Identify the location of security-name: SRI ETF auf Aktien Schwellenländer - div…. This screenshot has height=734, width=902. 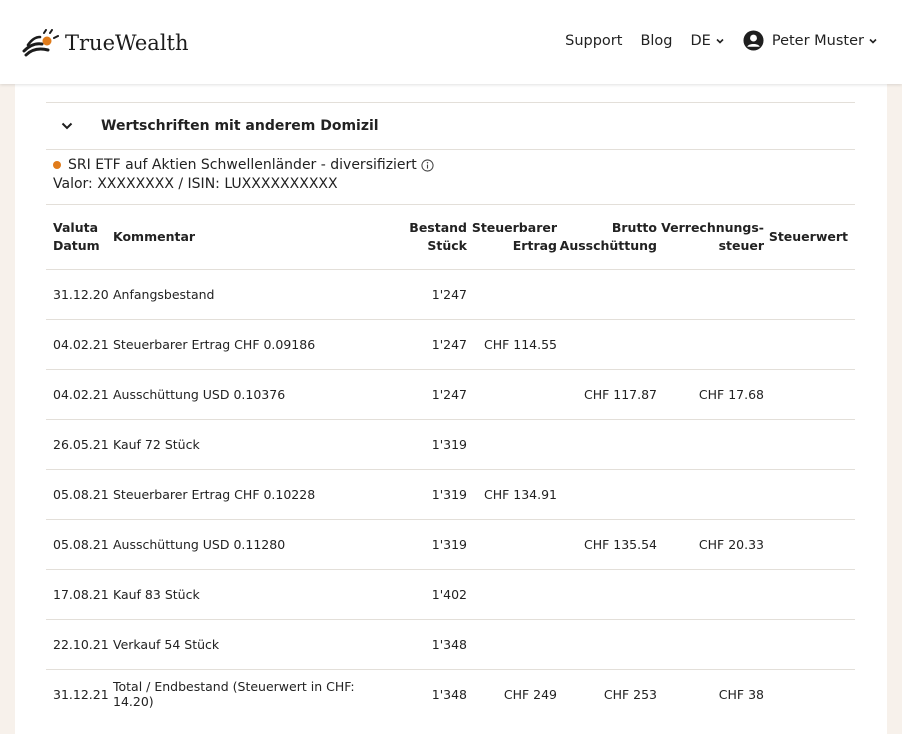
(242, 165).